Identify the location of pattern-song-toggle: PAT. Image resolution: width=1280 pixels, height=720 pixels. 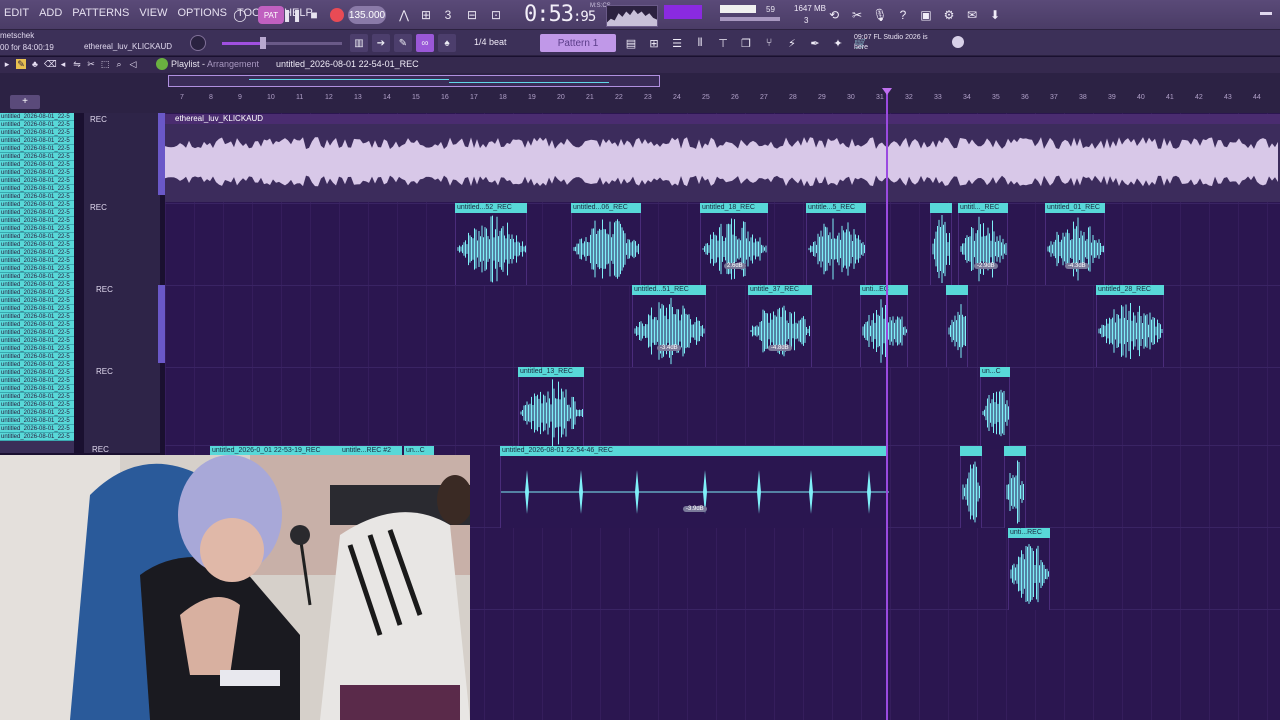
(271, 15).